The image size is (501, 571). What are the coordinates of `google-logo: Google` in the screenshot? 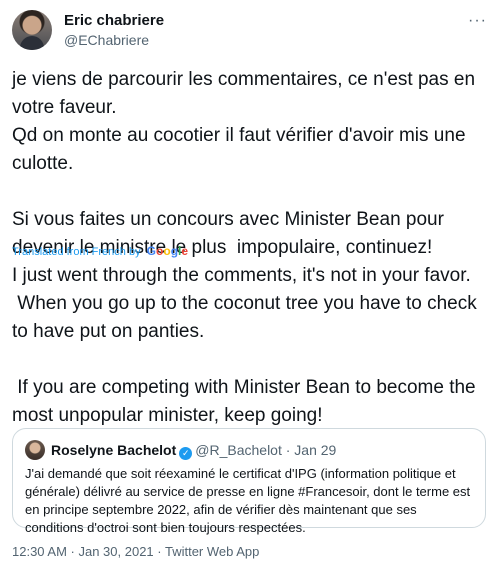 It's located at (167, 251).